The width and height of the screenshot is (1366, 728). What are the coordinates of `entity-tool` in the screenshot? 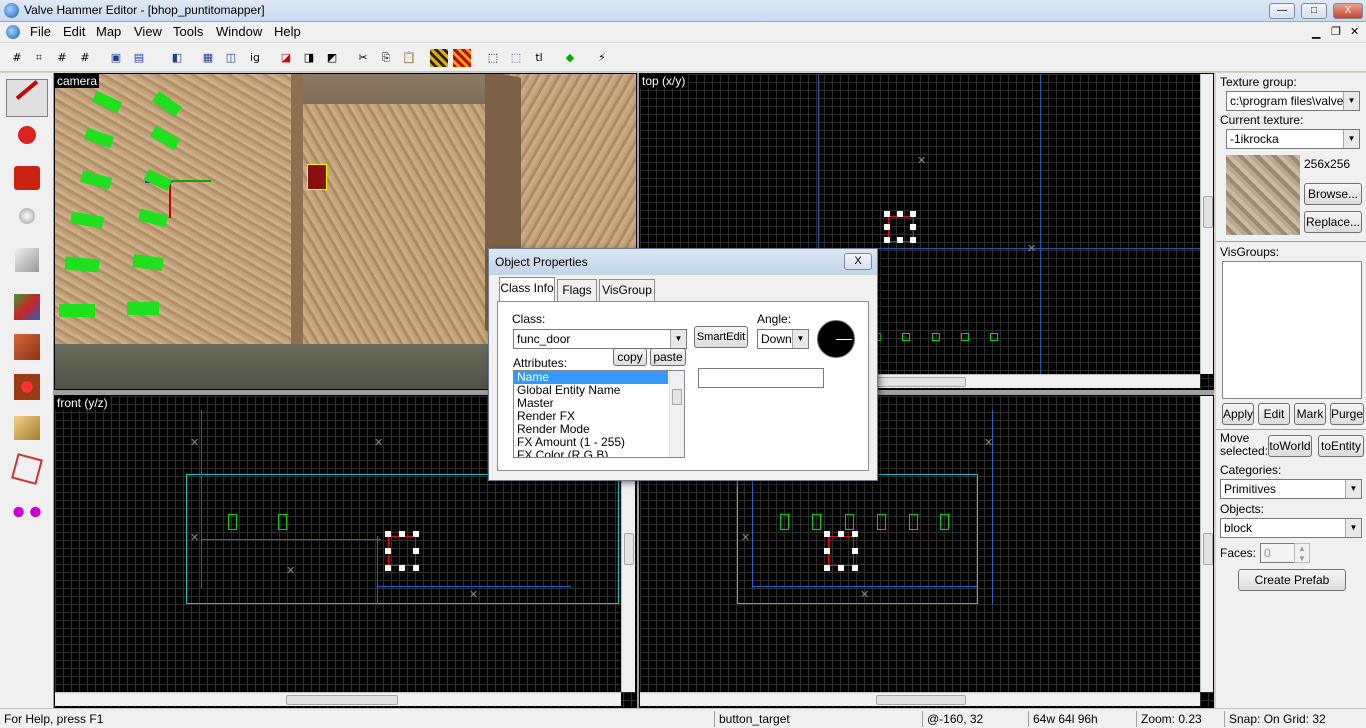 It's located at (27, 220).